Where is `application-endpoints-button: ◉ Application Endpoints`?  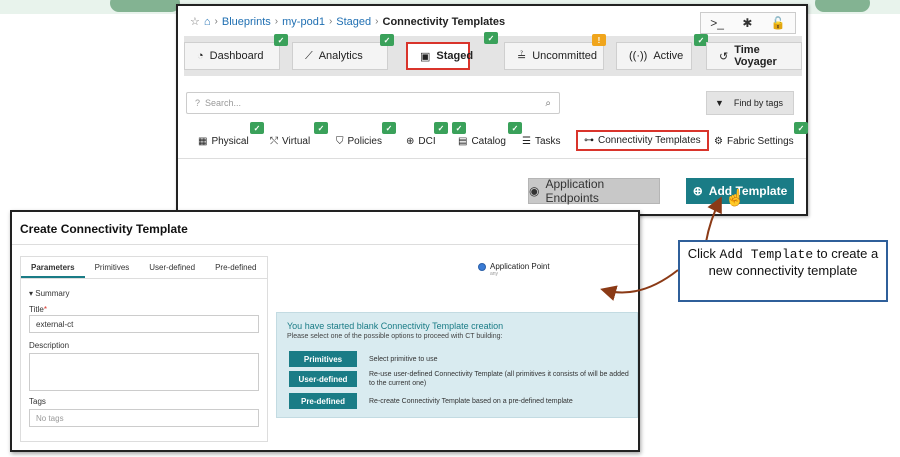 application-endpoints-button: ◉ Application Endpoints is located at coordinates (594, 191).